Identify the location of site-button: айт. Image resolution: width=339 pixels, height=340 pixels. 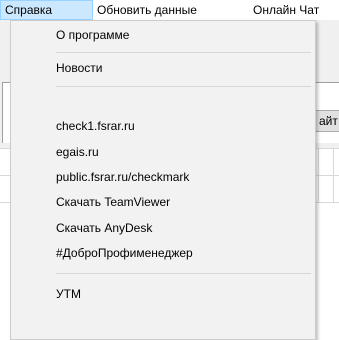
(327, 121).